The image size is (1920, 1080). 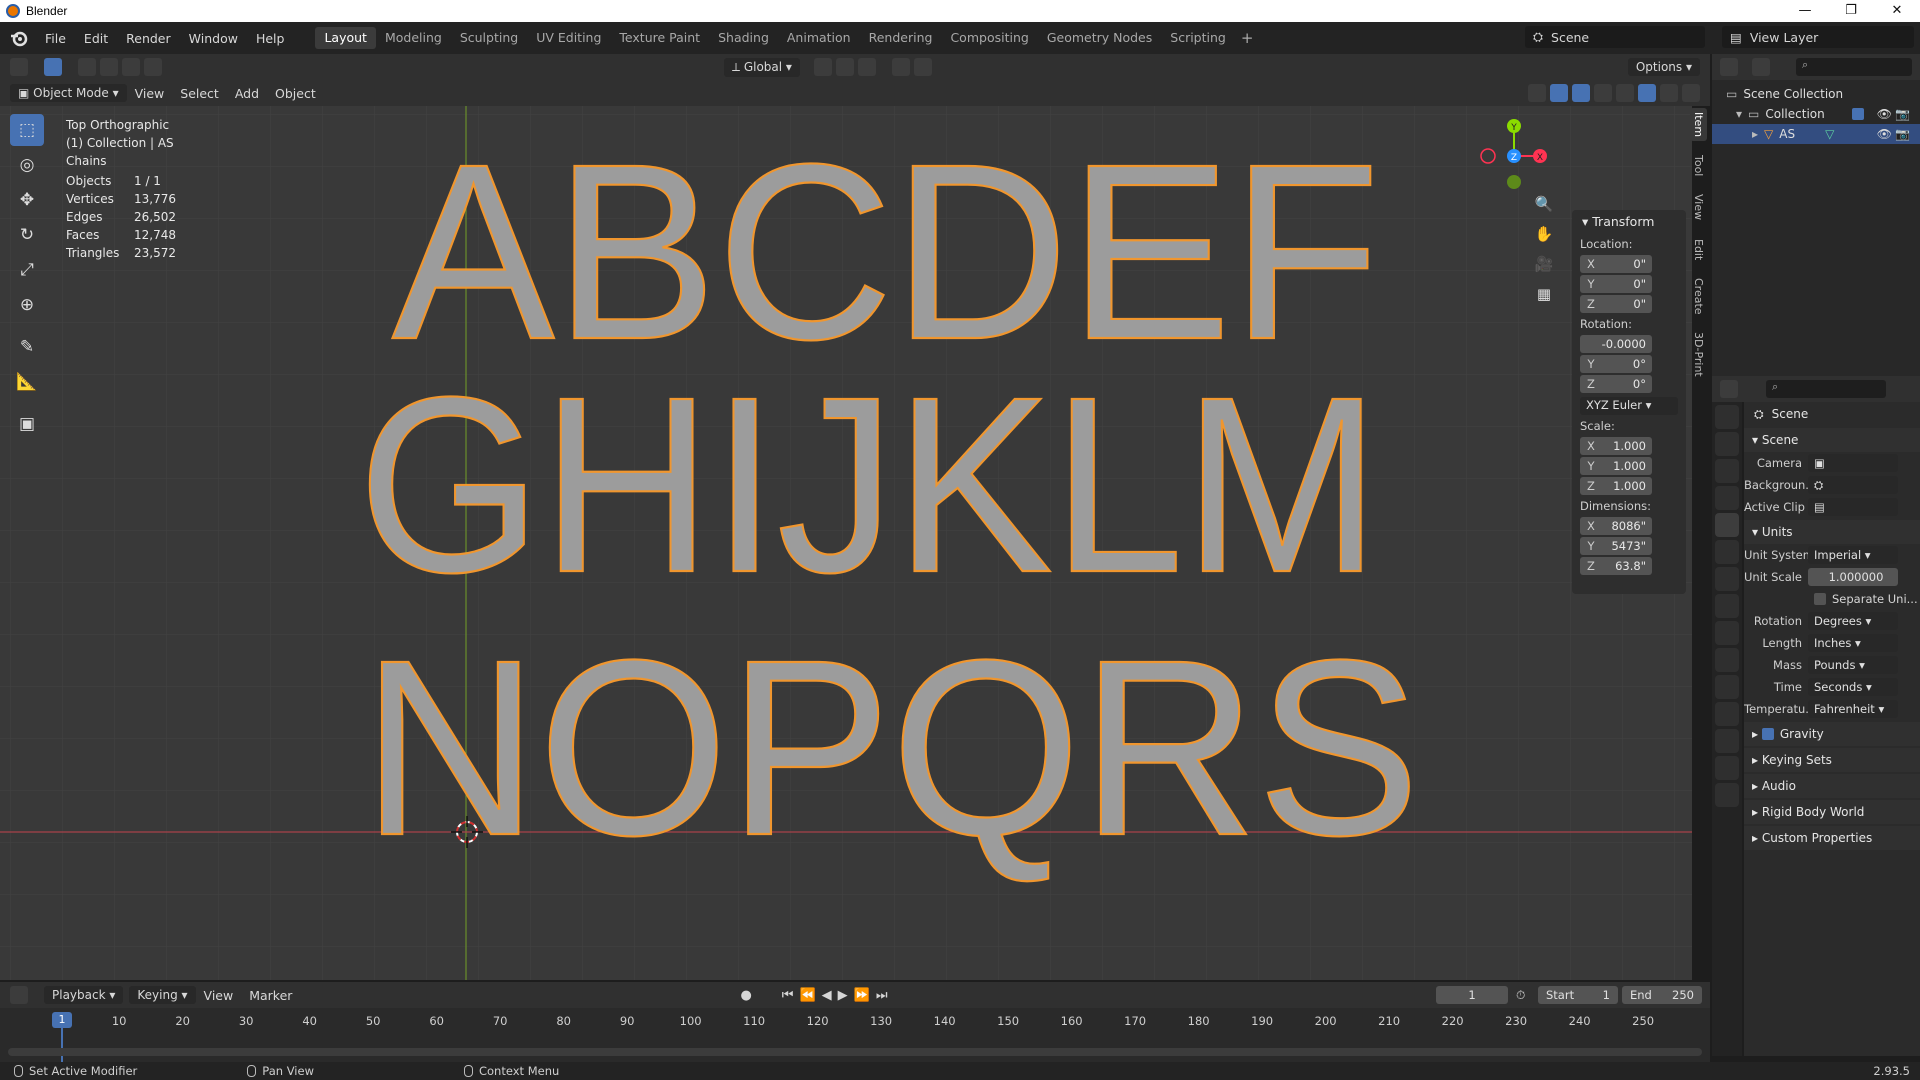 What do you see at coordinates (1698, 207) in the screenshot?
I see `sidebar-tab-view: View` at bounding box center [1698, 207].